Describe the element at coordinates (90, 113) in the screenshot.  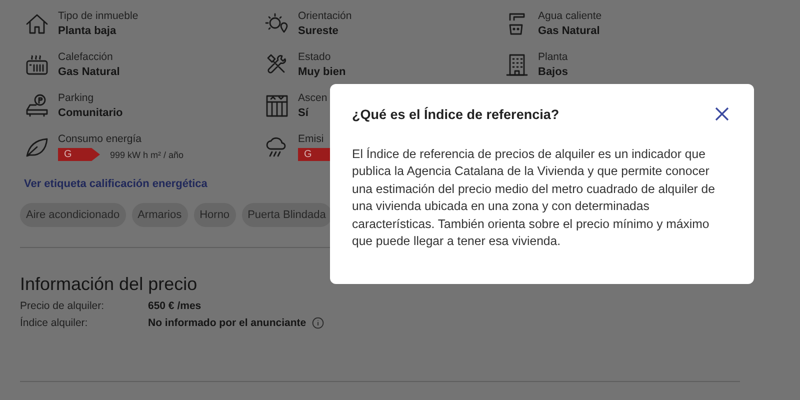
I see `feature-value: Comunitario` at that location.